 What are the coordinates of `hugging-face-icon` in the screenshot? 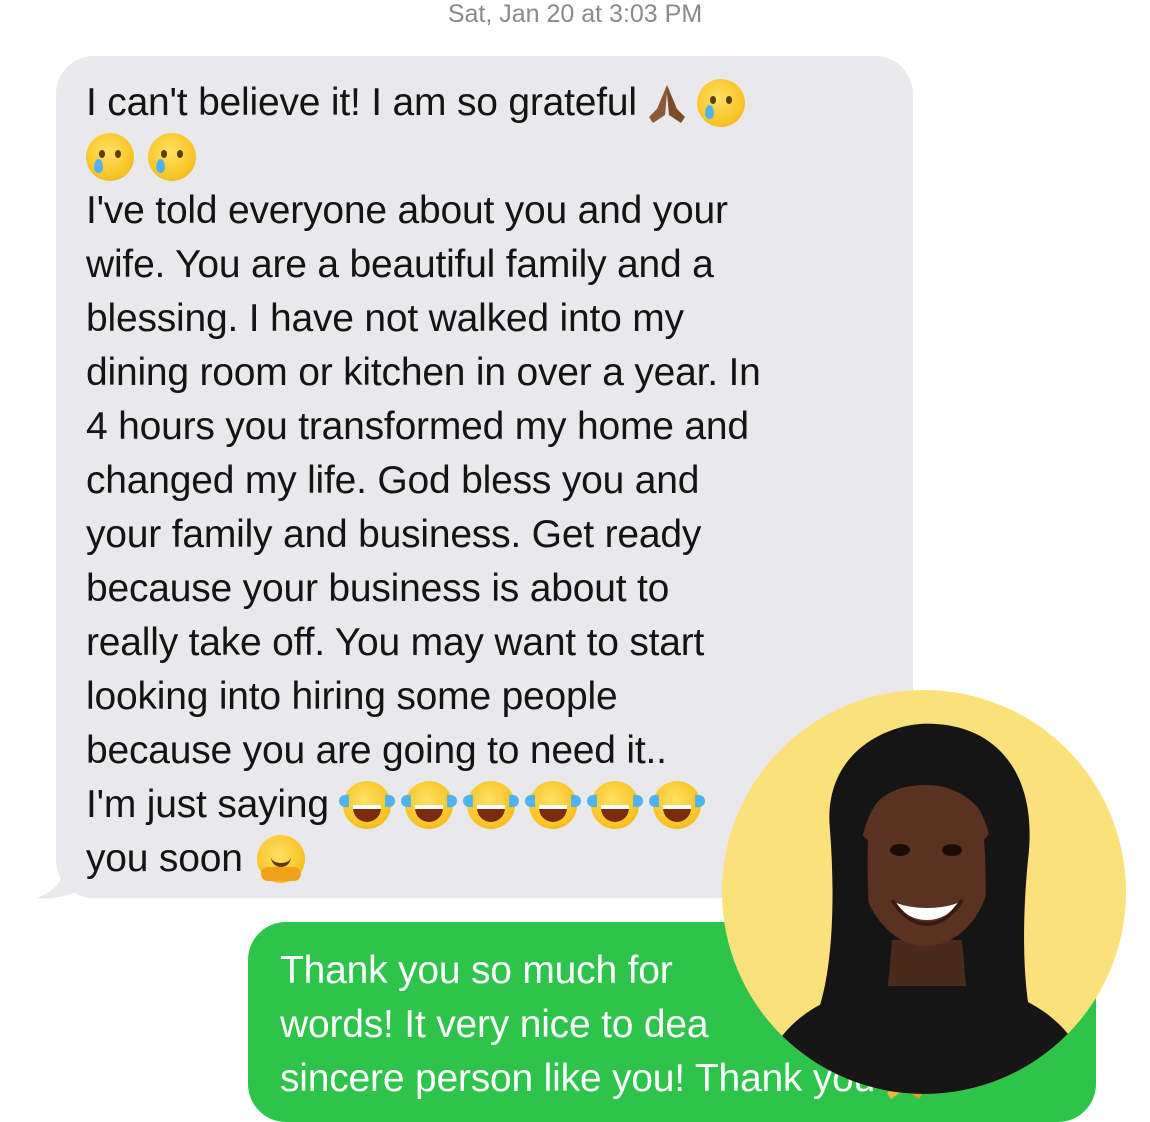 It's located at (280, 859).